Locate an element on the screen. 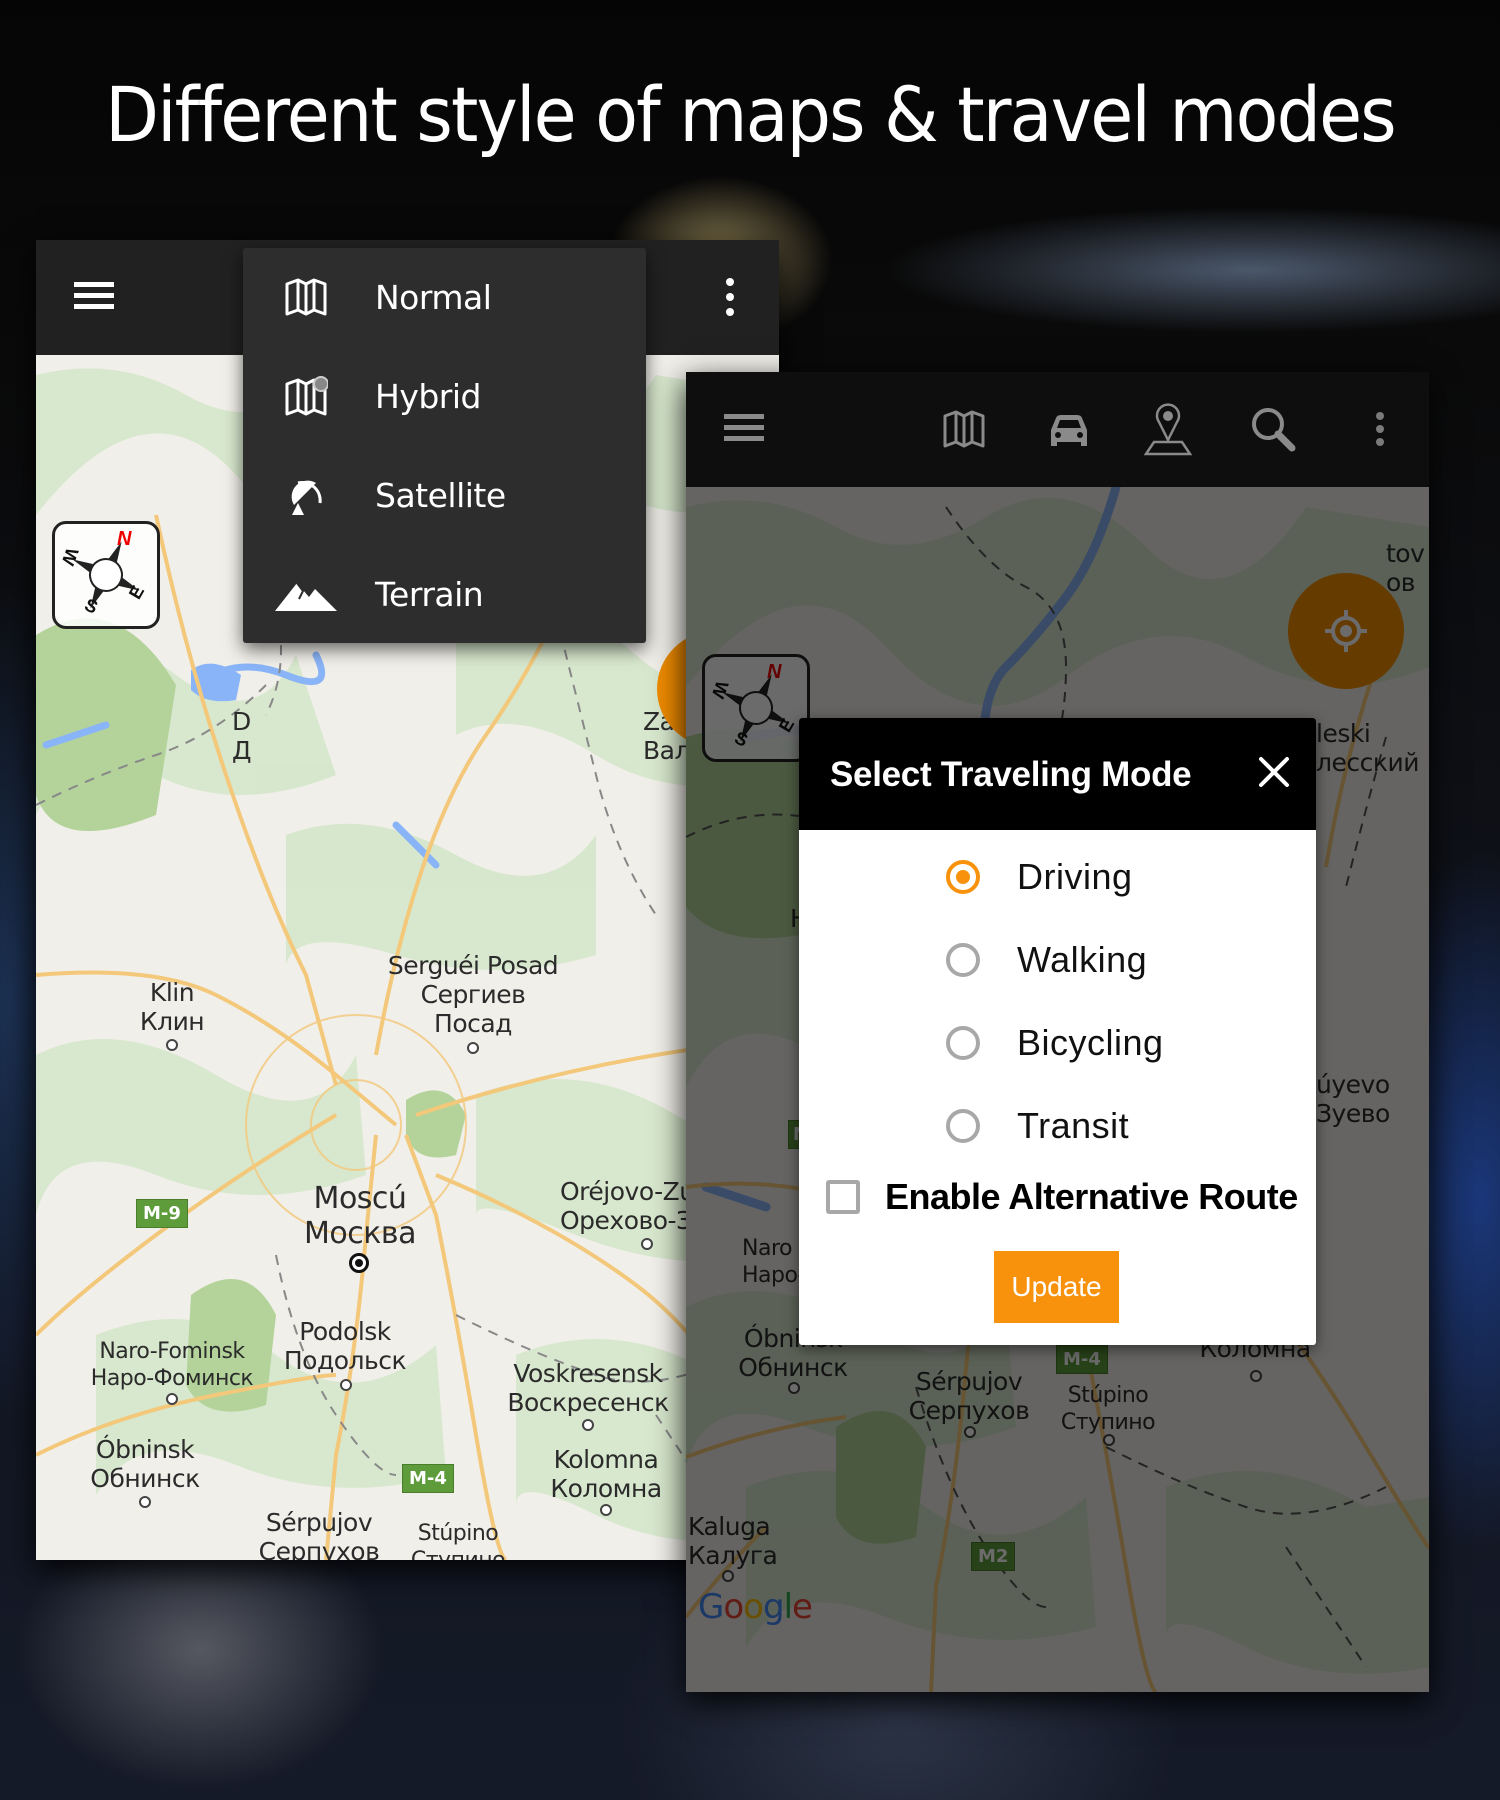 The height and width of the screenshot is (1800, 1500). compass-rose-icon is located at coordinates (106, 575).